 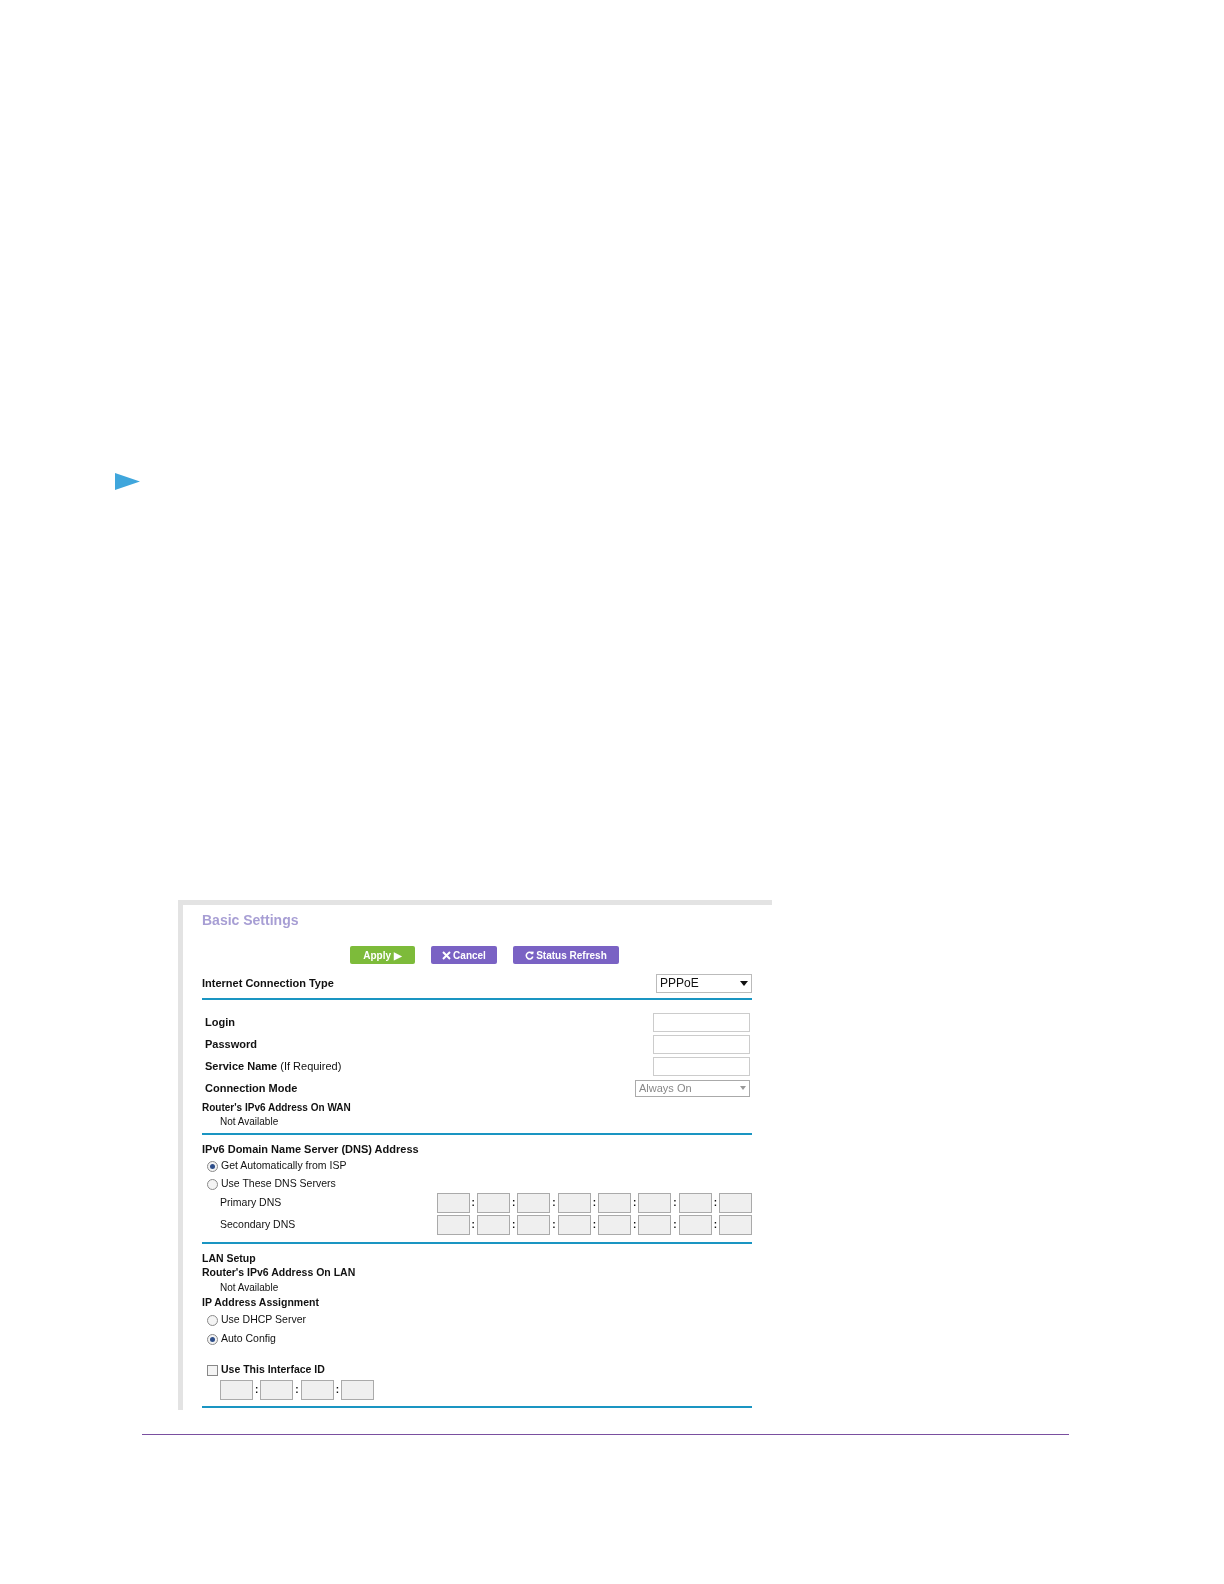 What do you see at coordinates (258, 1224) in the screenshot?
I see `field-label: Secondary DNS` at bounding box center [258, 1224].